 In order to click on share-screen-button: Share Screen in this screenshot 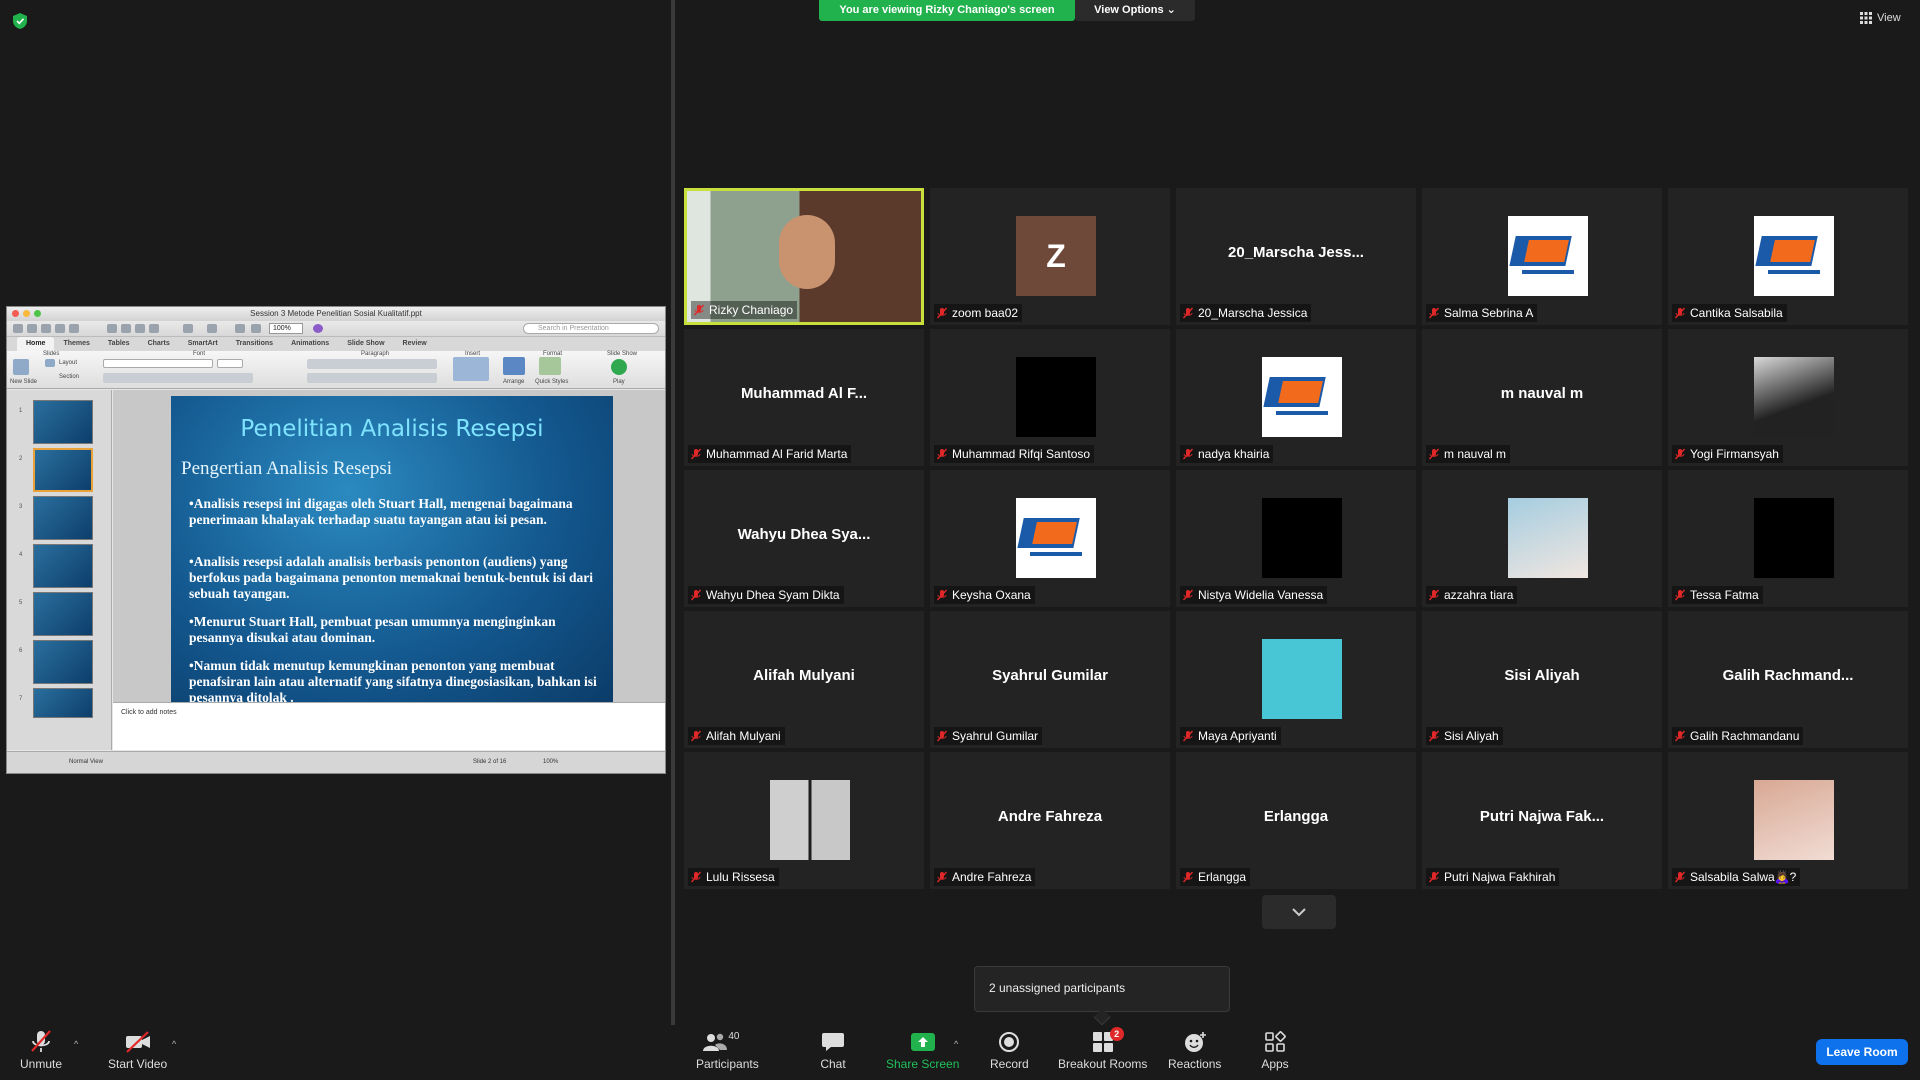, I will do `click(922, 1050)`.